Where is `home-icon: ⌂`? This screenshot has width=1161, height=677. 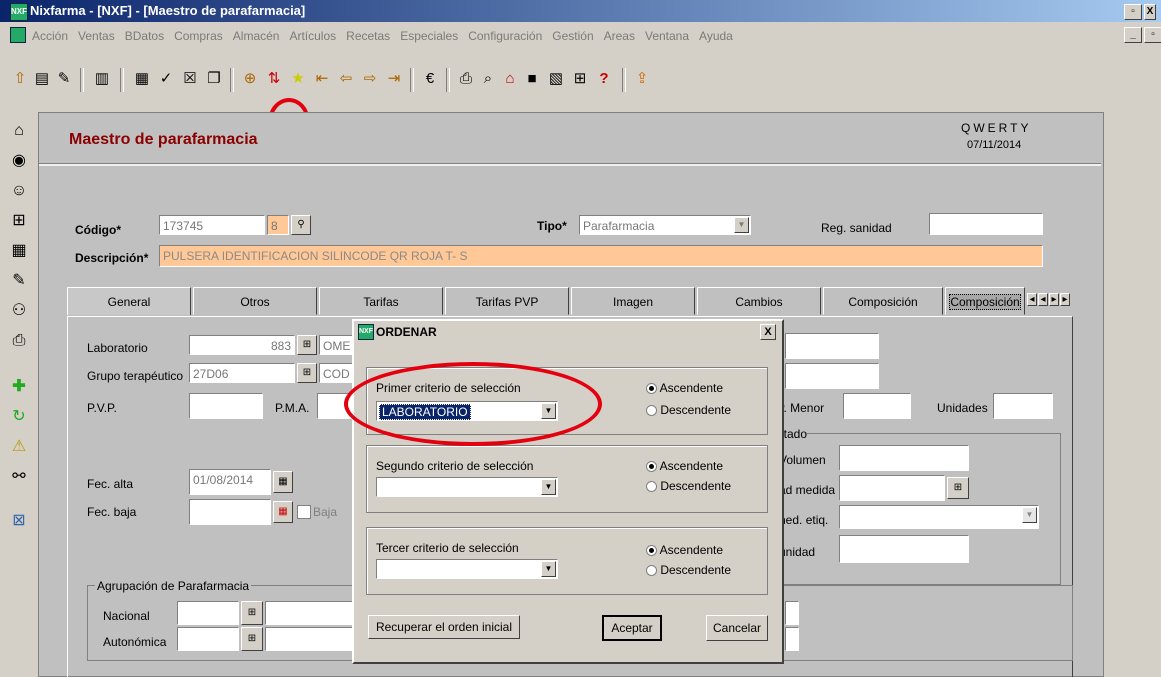 home-icon: ⌂ is located at coordinates (510, 79).